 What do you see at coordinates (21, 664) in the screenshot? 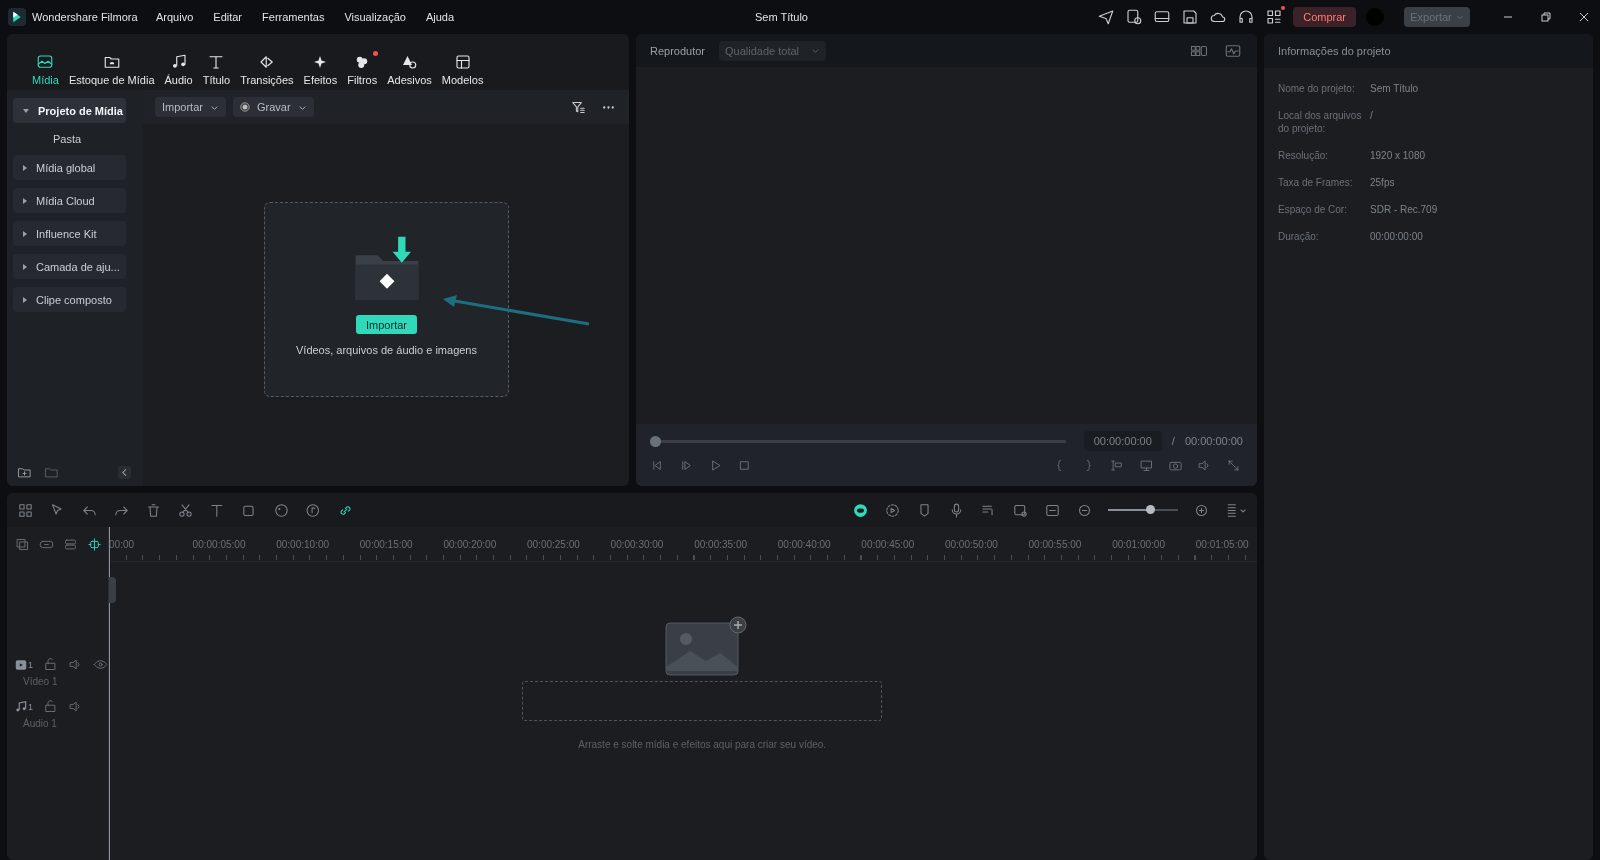
I see `film-icon` at bounding box center [21, 664].